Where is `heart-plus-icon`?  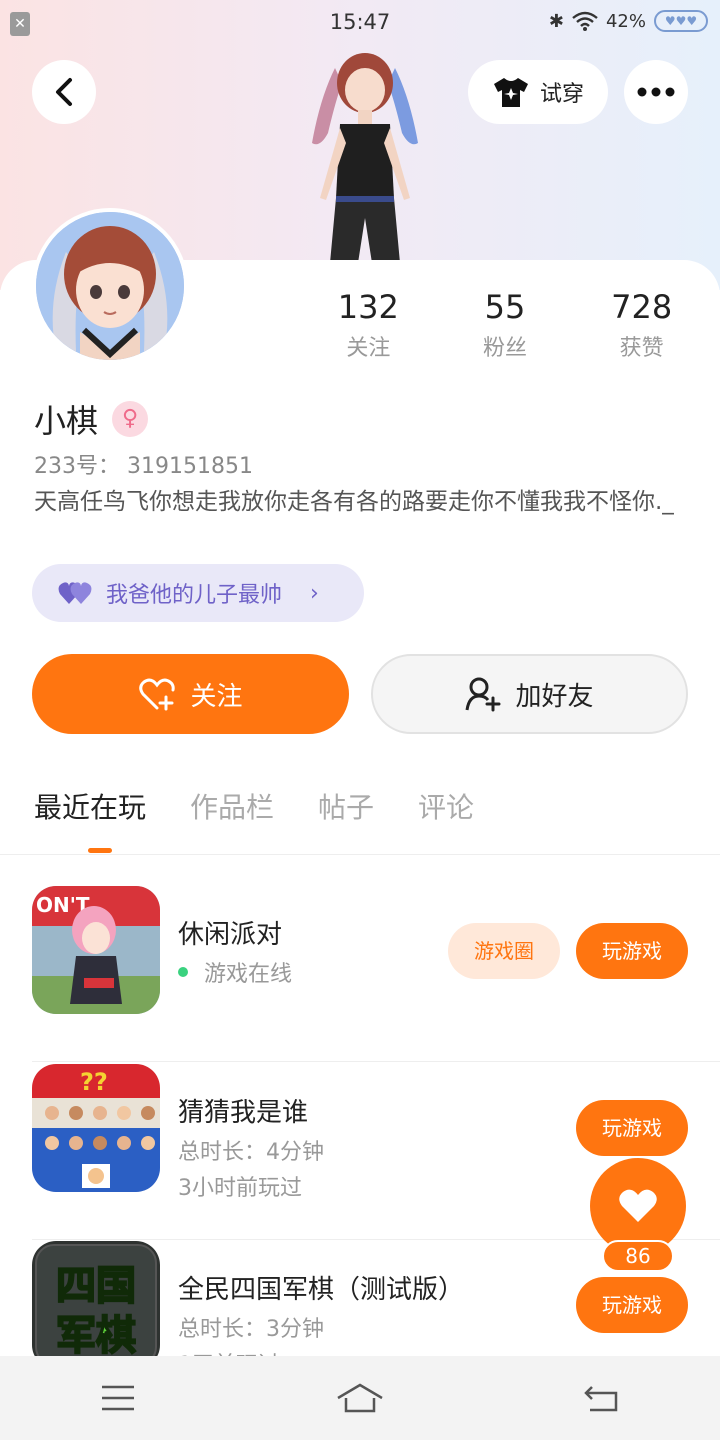
heart-plus-icon is located at coordinates (157, 694).